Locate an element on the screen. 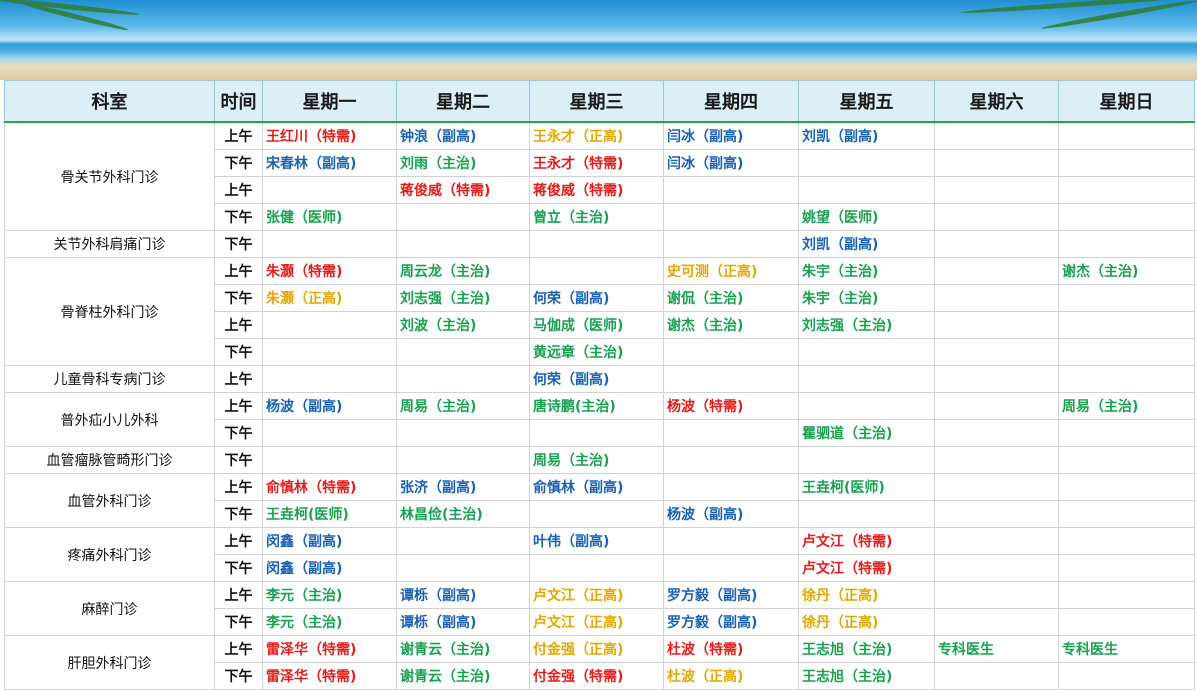 The height and width of the screenshot is (690, 1197). doctor-cell: 谢侃（主治) is located at coordinates (731, 298).